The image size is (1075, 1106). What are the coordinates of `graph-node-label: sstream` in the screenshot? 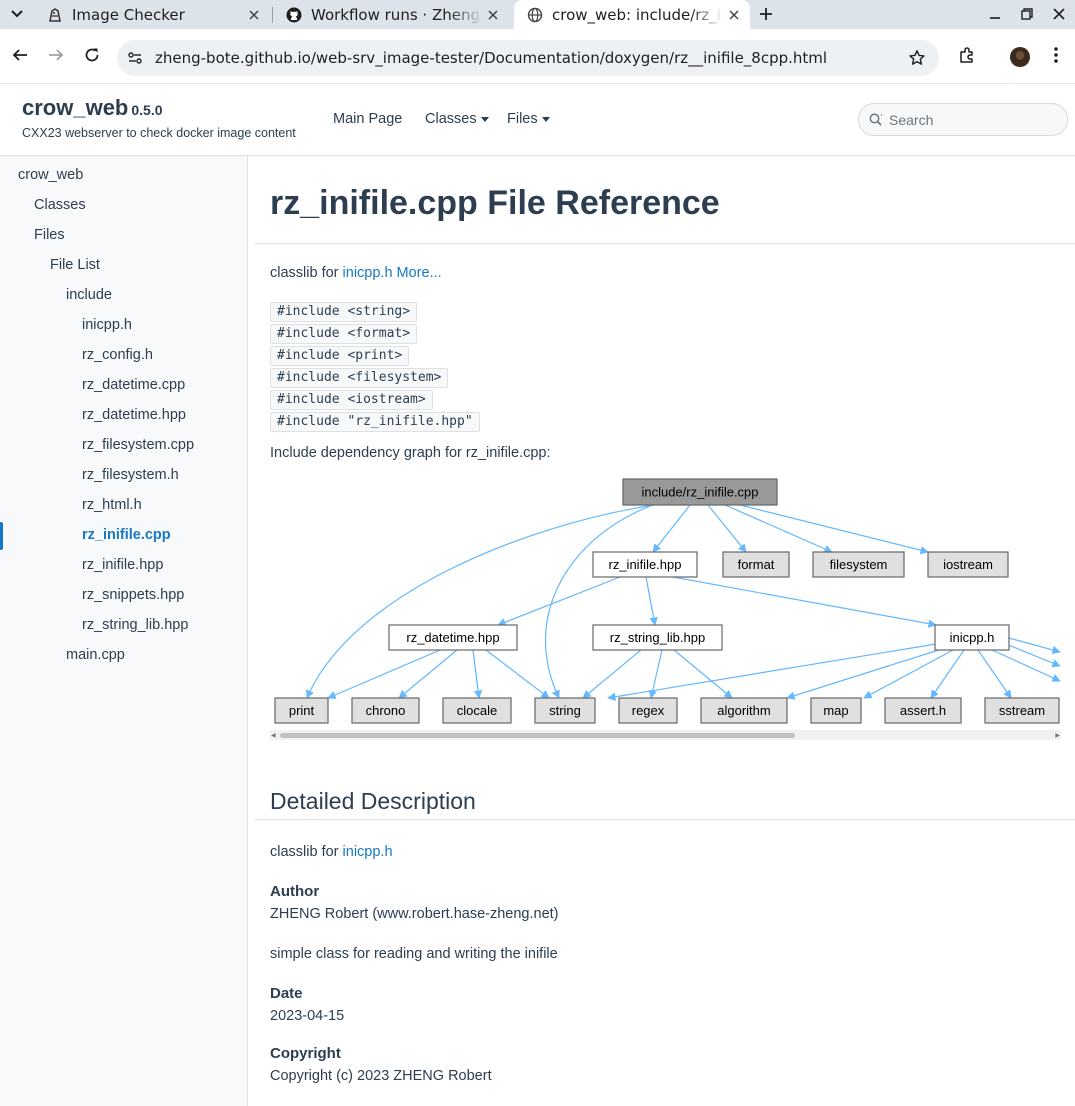 It's located at (1022, 710).